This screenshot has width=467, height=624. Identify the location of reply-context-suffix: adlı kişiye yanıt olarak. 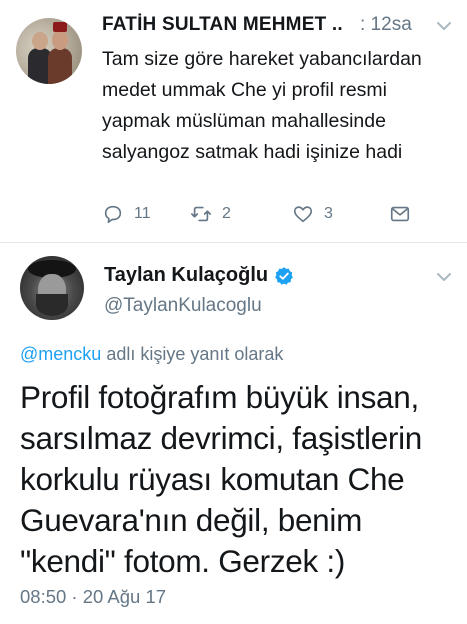
(192, 354).